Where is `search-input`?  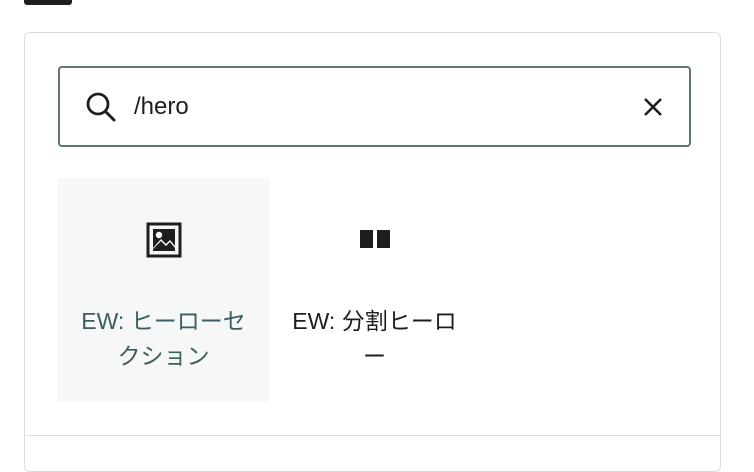
search-input is located at coordinates (383, 106).